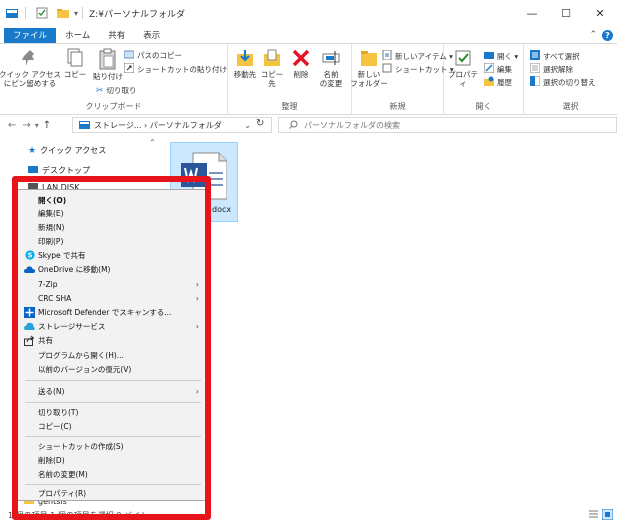 This screenshot has height=524, width=617. Describe the element at coordinates (42, 13) in the screenshot. I see `properties-quick-icon` at that location.